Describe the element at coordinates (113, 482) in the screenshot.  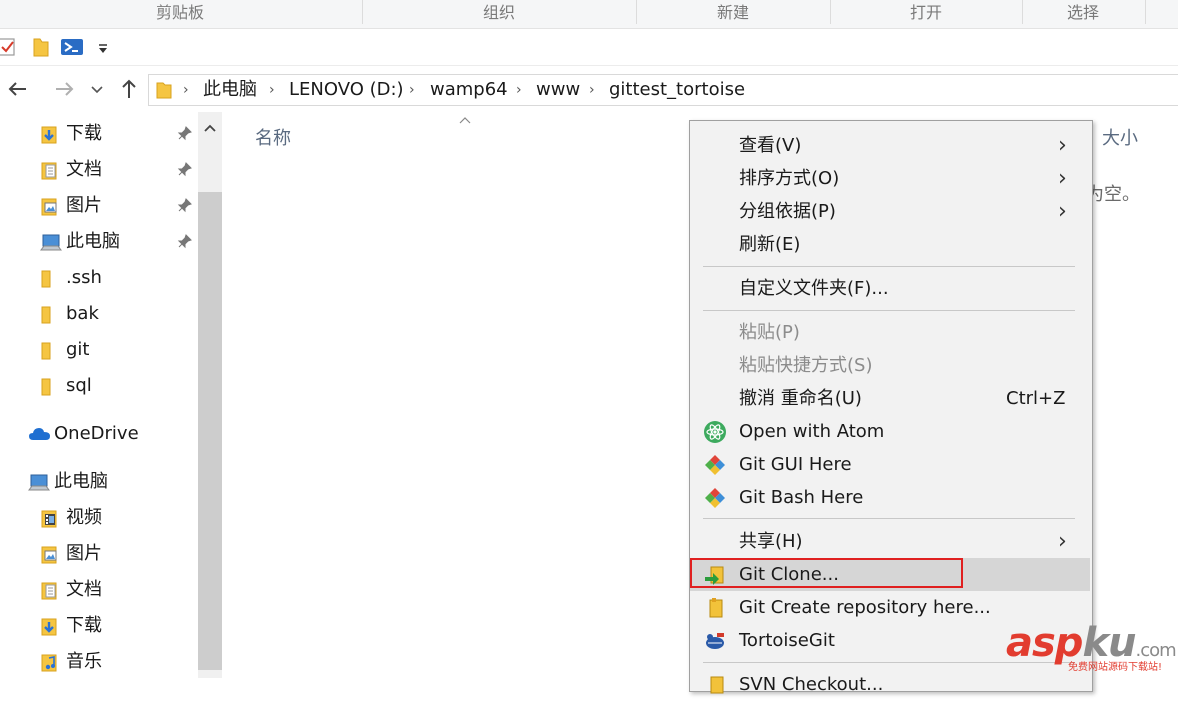
I see `nav-item-this-pc: 此电脑` at that location.